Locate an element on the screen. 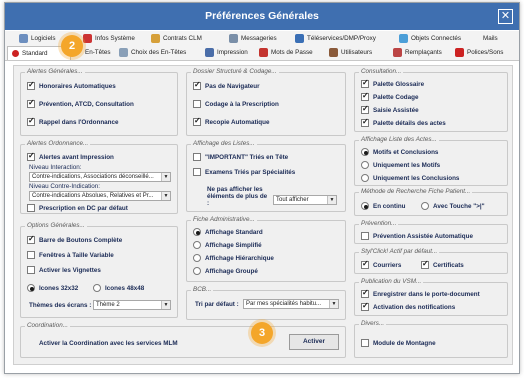 The image size is (524, 378). tab-teleservices: Téléservices/DMP/Proxy is located at coordinates (335, 39).